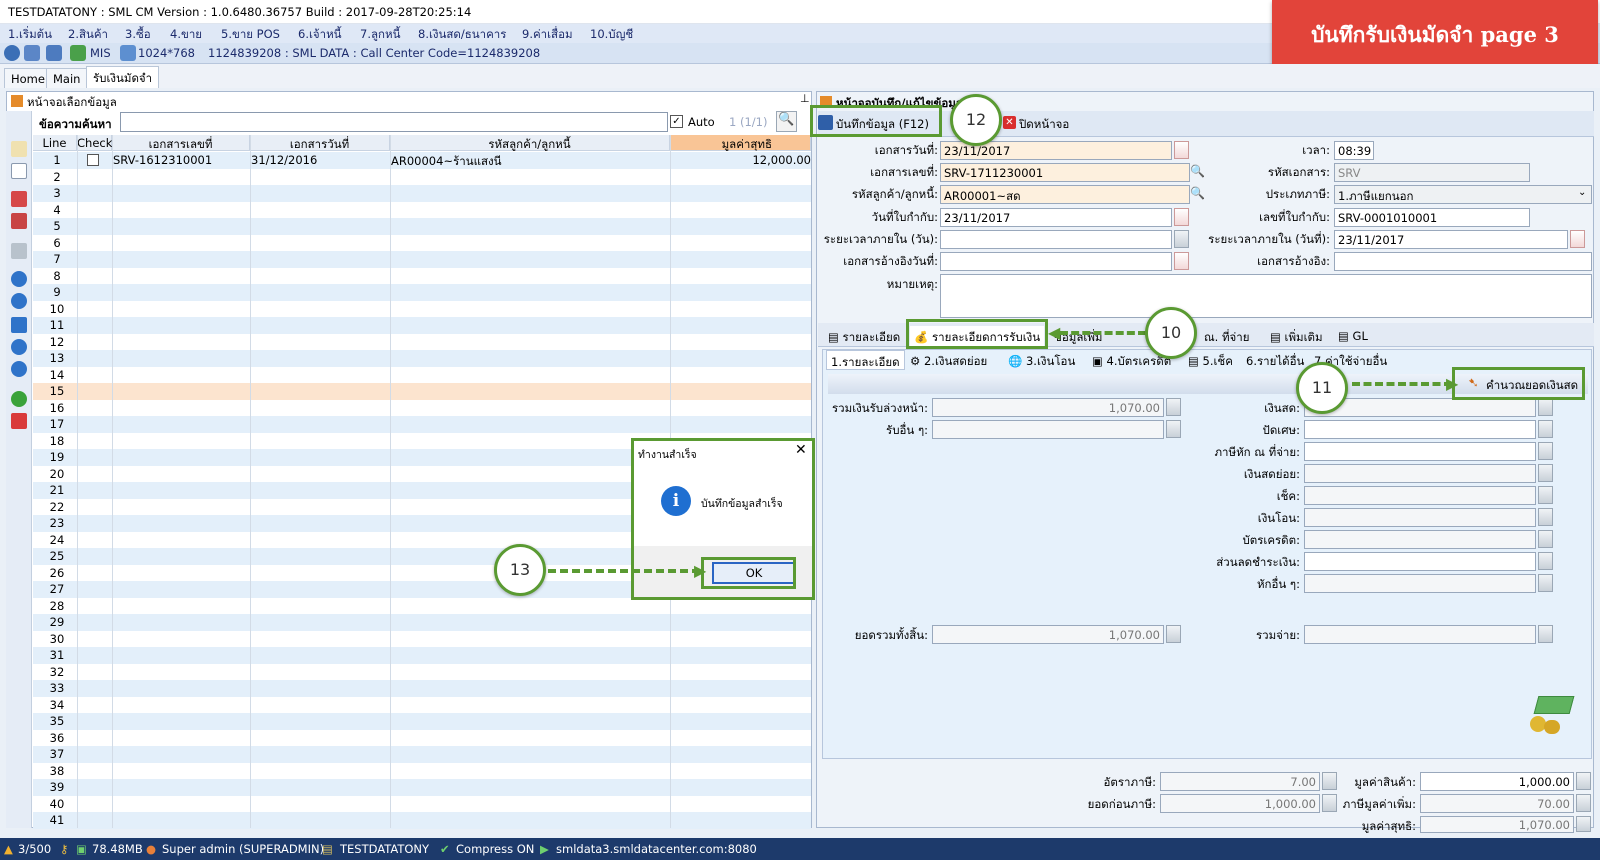  What do you see at coordinates (128, 53) in the screenshot?
I see `screen-icon` at bounding box center [128, 53].